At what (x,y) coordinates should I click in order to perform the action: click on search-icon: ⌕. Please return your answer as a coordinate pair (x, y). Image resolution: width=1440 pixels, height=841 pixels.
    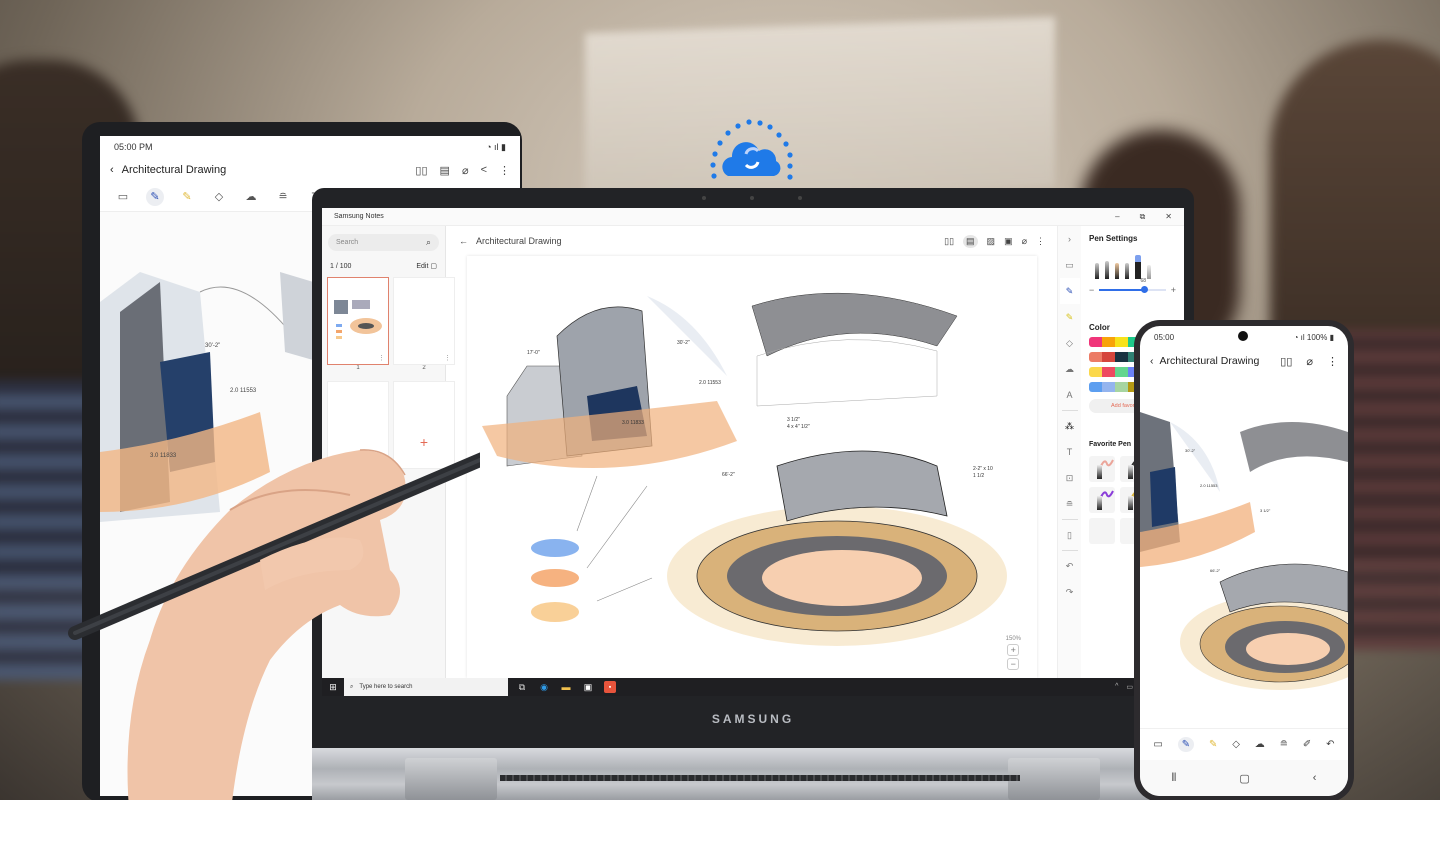
    Looking at the image, I should click on (428, 242).